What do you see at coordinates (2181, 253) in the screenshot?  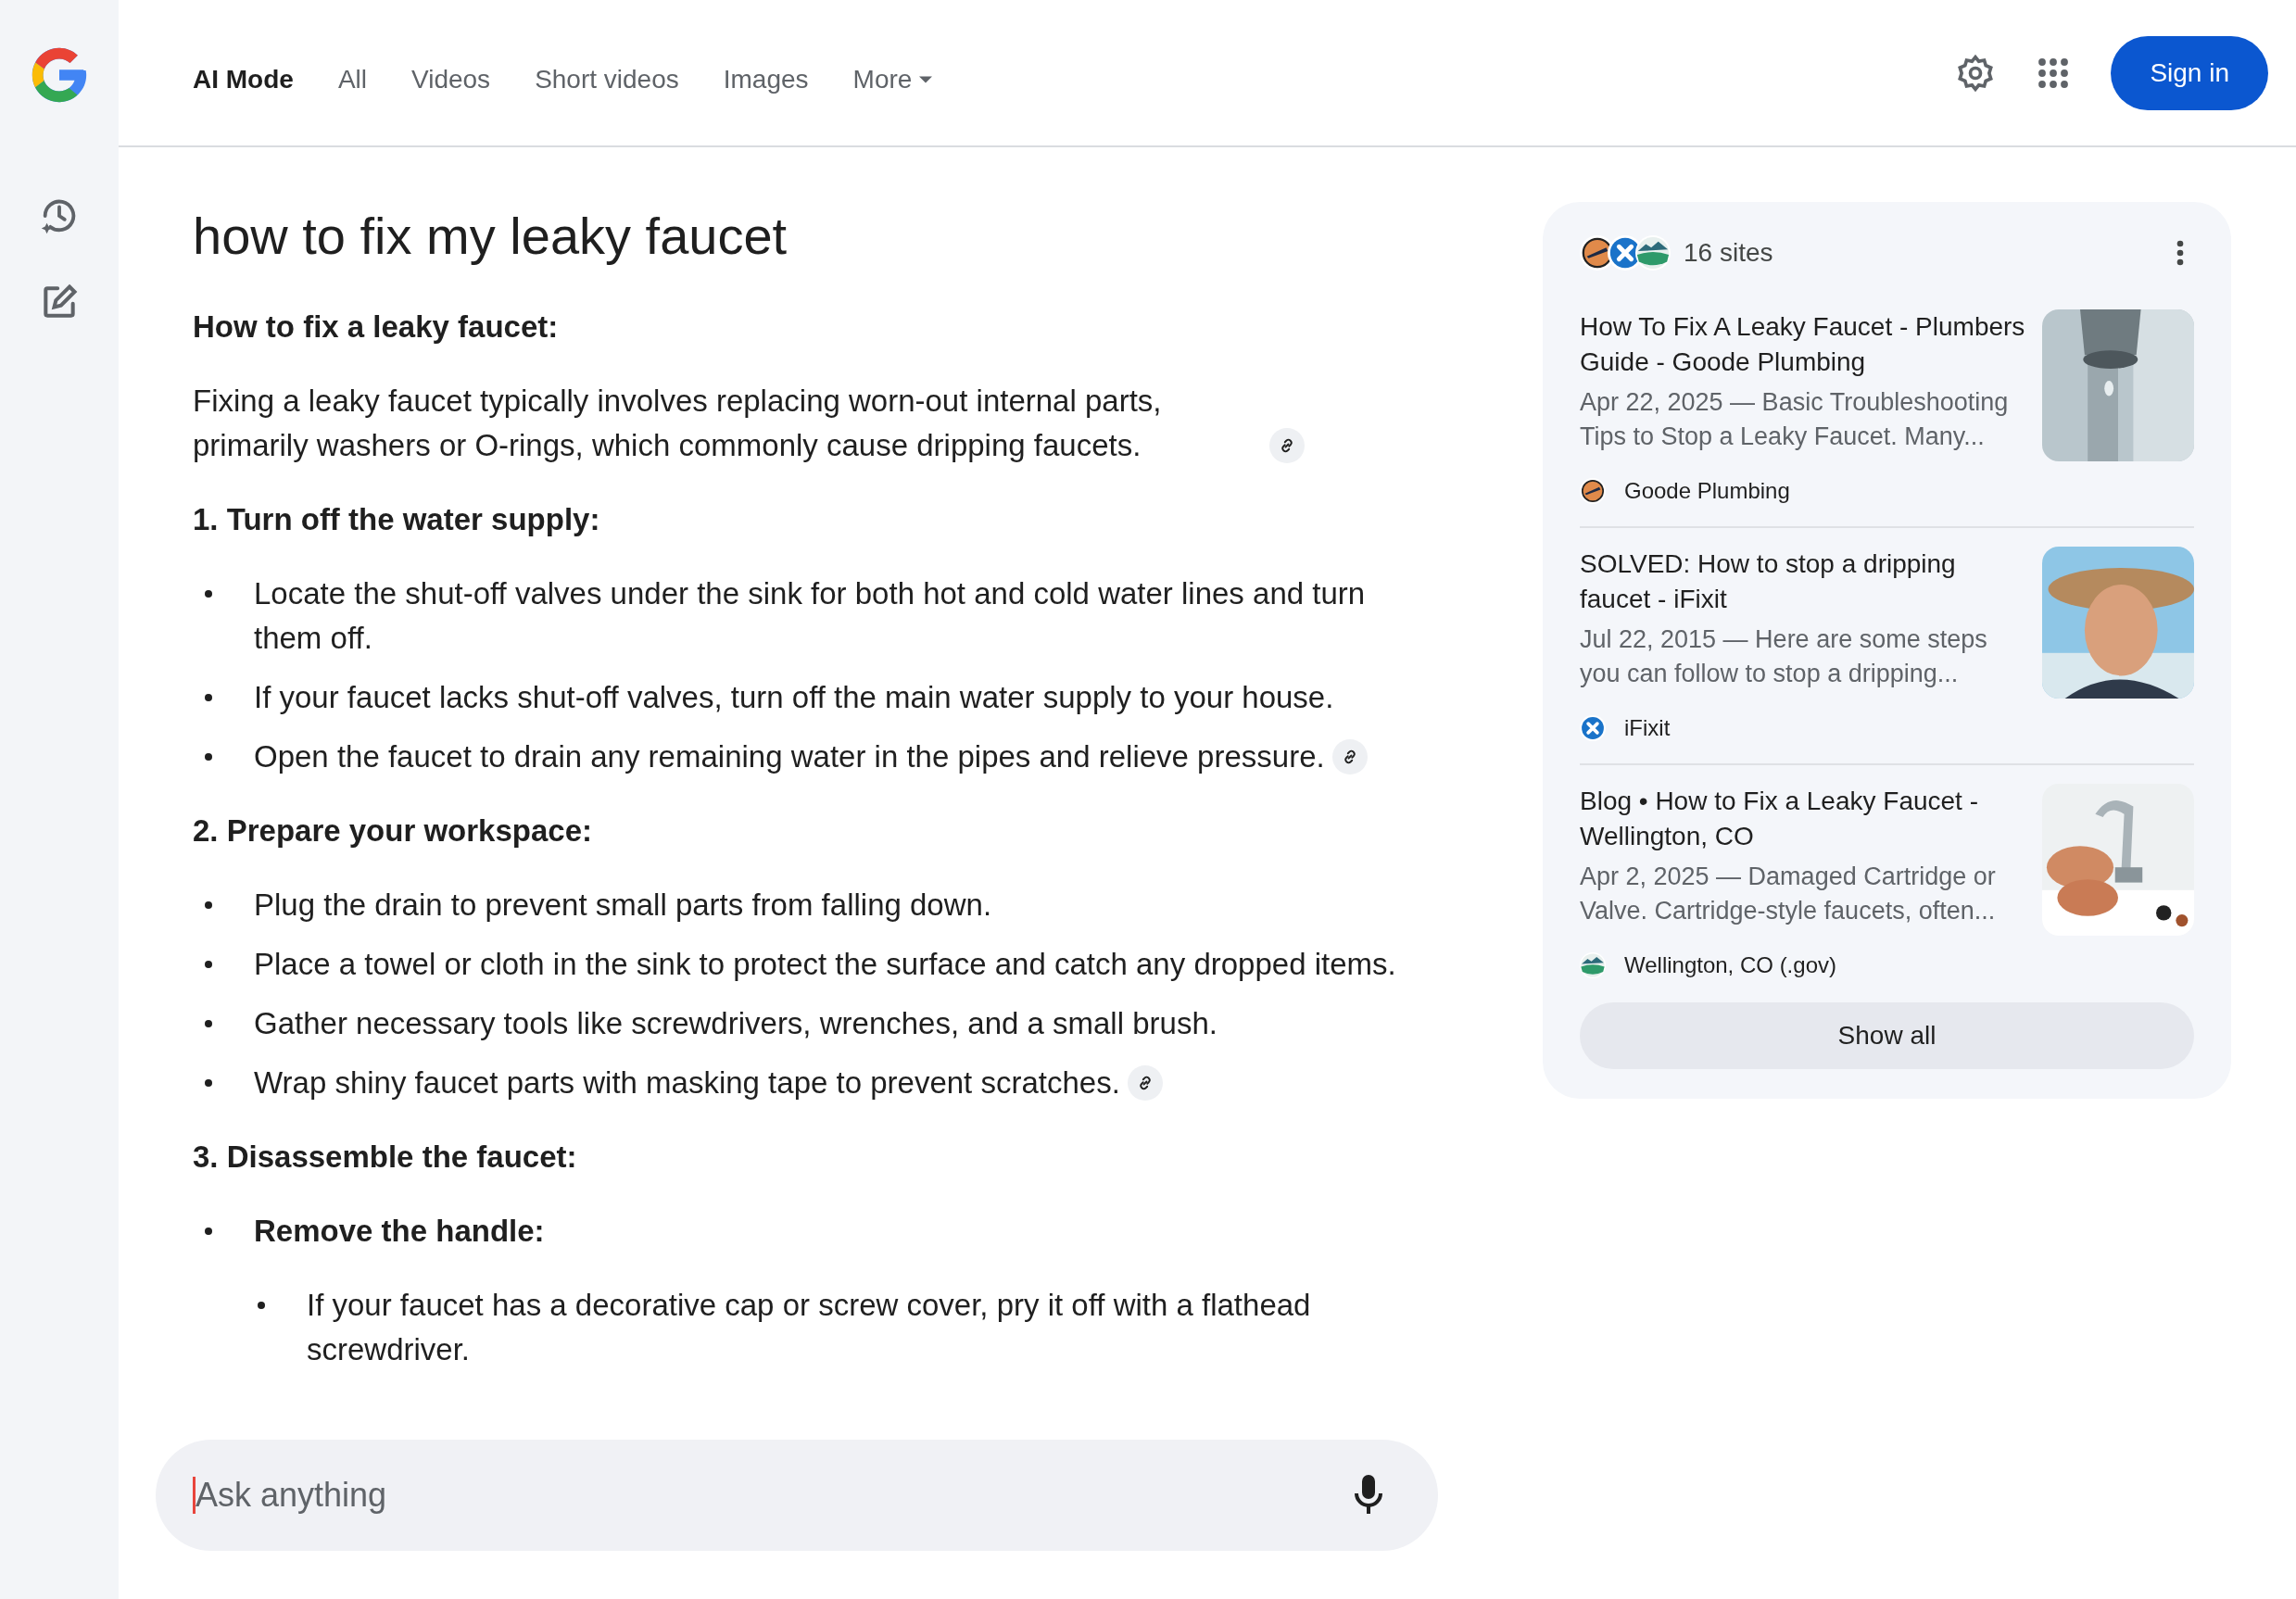 I see `more-options-icon` at bounding box center [2181, 253].